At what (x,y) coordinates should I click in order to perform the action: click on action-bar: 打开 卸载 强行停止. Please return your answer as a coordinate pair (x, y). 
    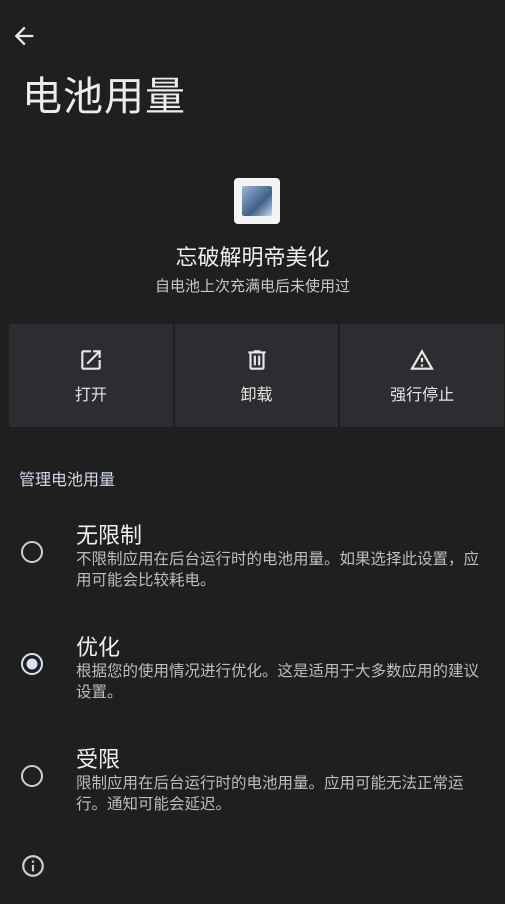
    Looking at the image, I should click on (257, 375).